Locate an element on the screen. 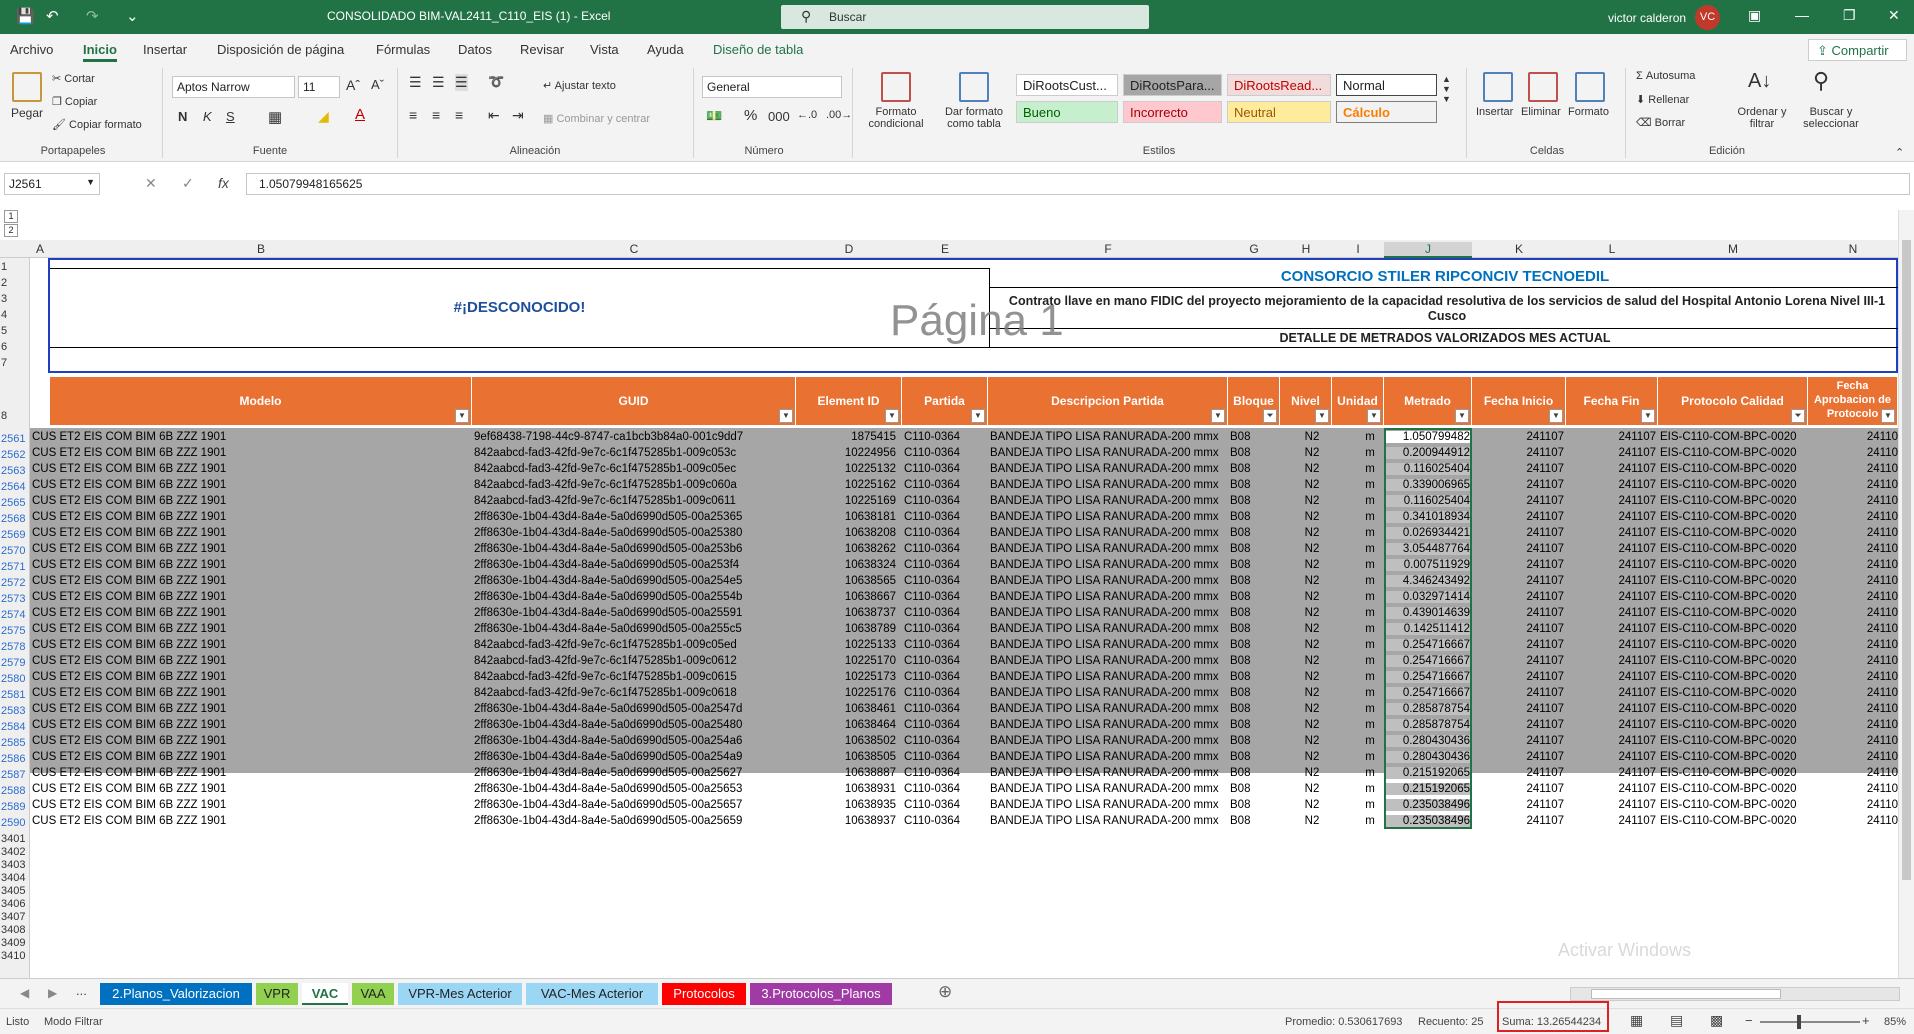 The height and width of the screenshot is (1034, 1914). table-header-modelo: Modelo ▼ is located at coordinates (261, 401).